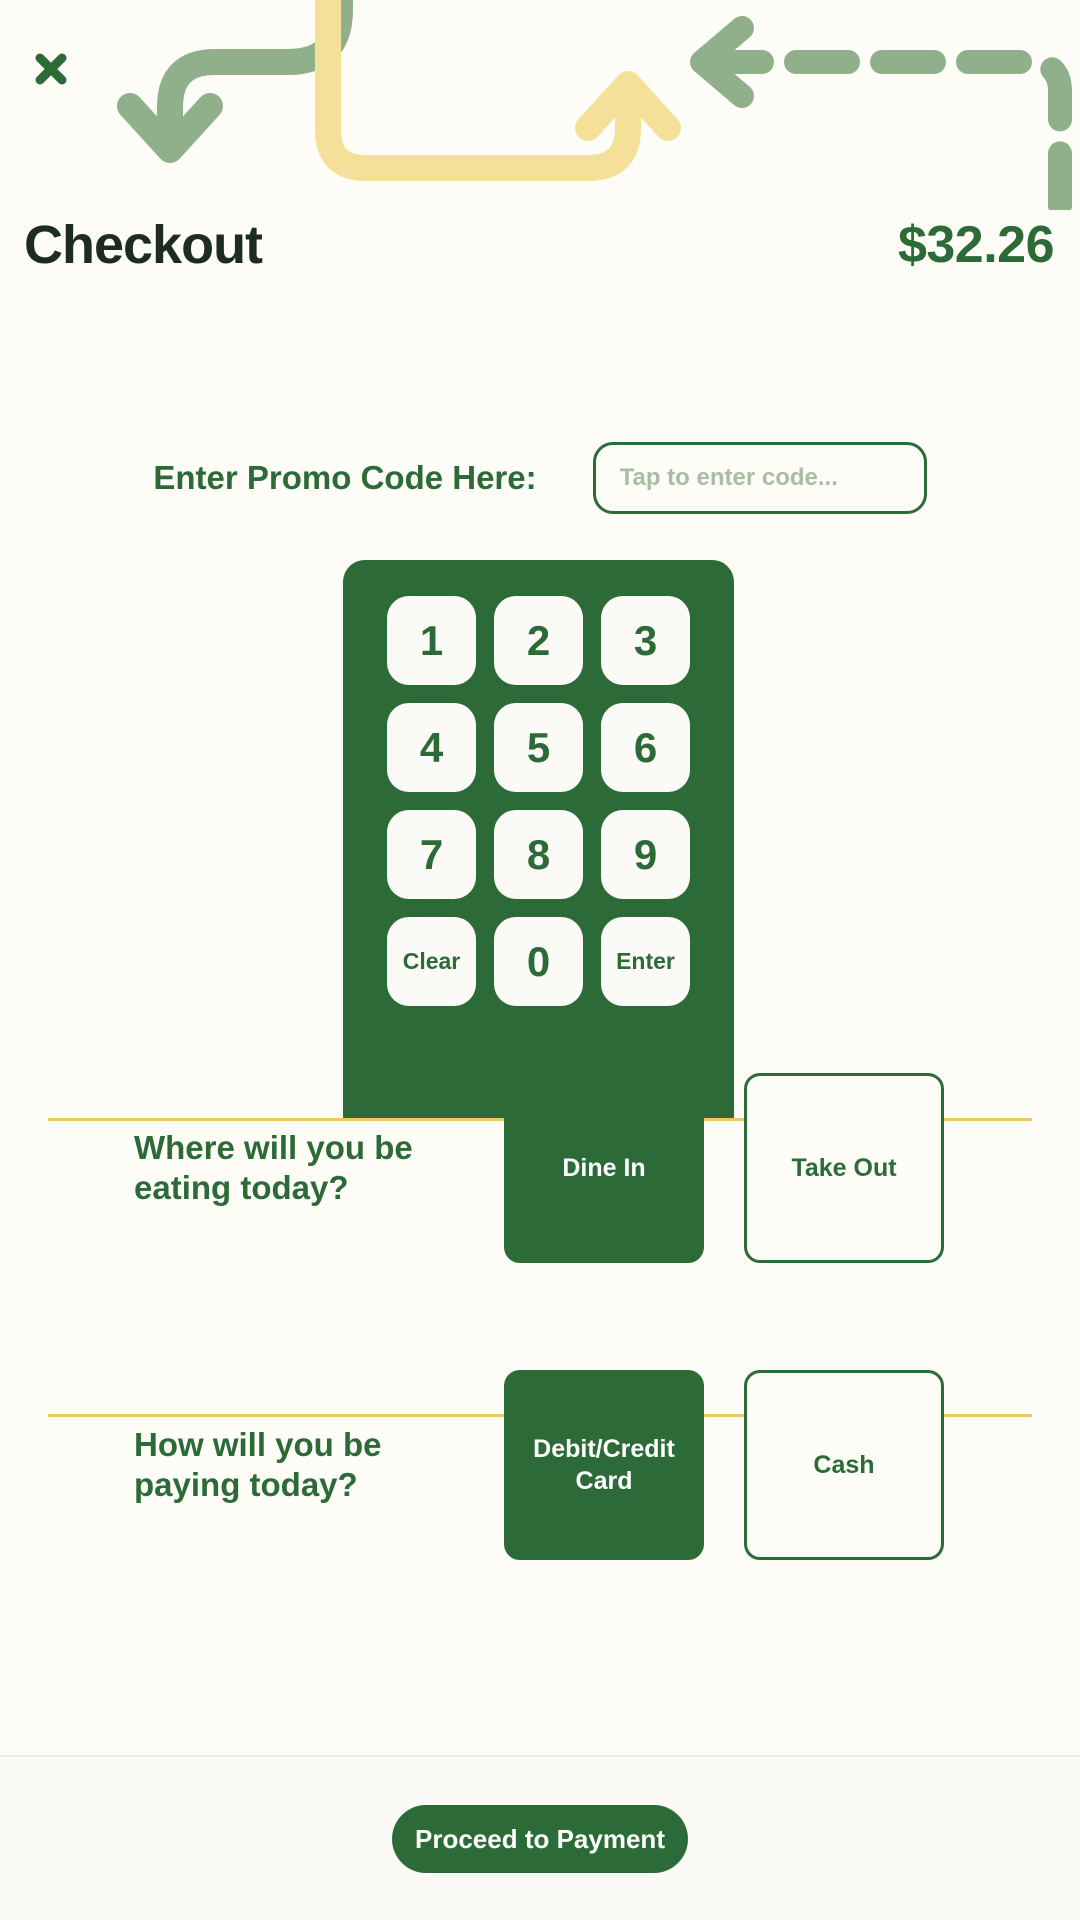 The width and height of the screenshot is (1080, 1920). I want to click on dining-location-question: Where will you be eating today?, so click(273, 1167).